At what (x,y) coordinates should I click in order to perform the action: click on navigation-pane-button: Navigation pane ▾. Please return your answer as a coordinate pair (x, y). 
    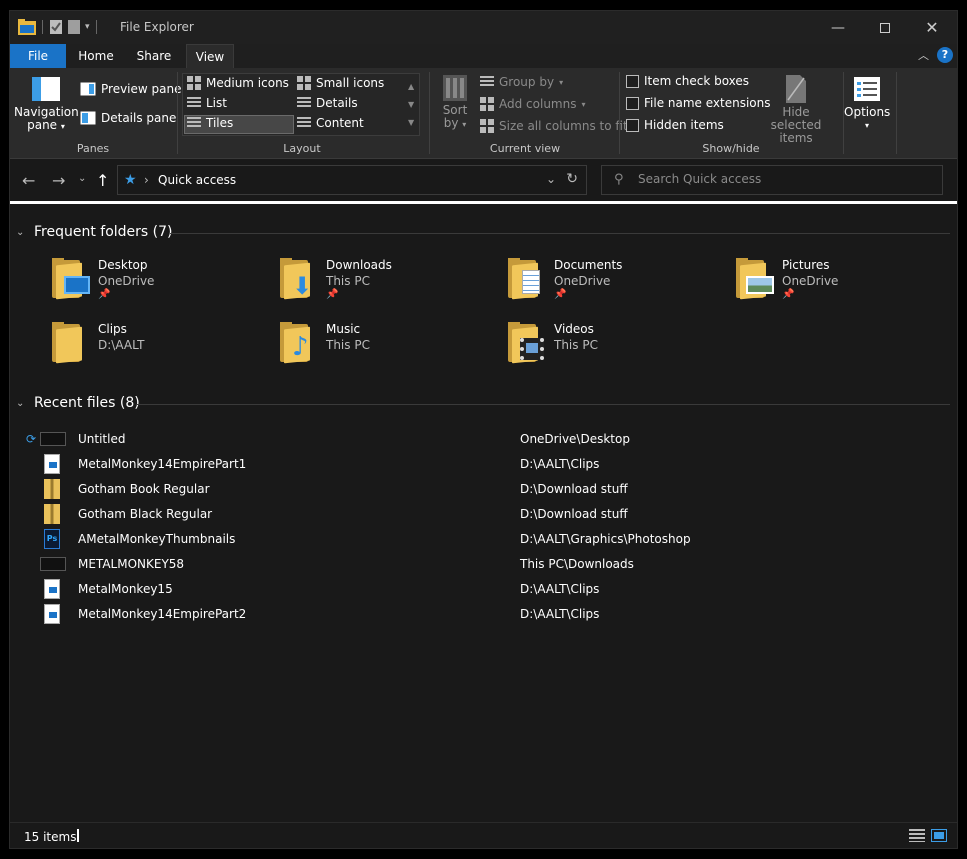
    Looking at the image, I should click on (46, 104).